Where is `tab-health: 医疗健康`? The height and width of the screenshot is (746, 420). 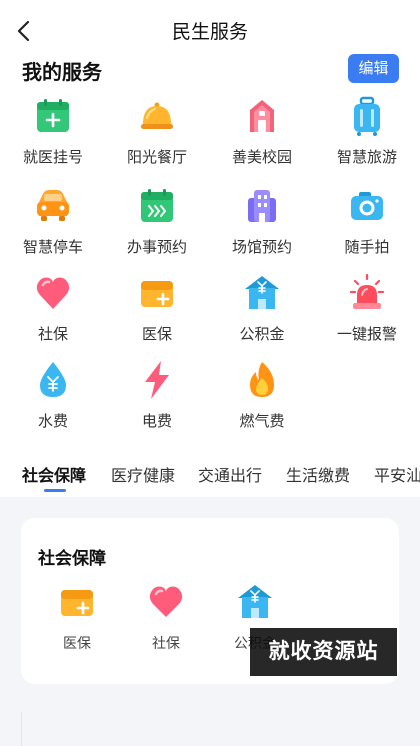 tab-health: 医疗健康 is located at coordinates (143, 474).